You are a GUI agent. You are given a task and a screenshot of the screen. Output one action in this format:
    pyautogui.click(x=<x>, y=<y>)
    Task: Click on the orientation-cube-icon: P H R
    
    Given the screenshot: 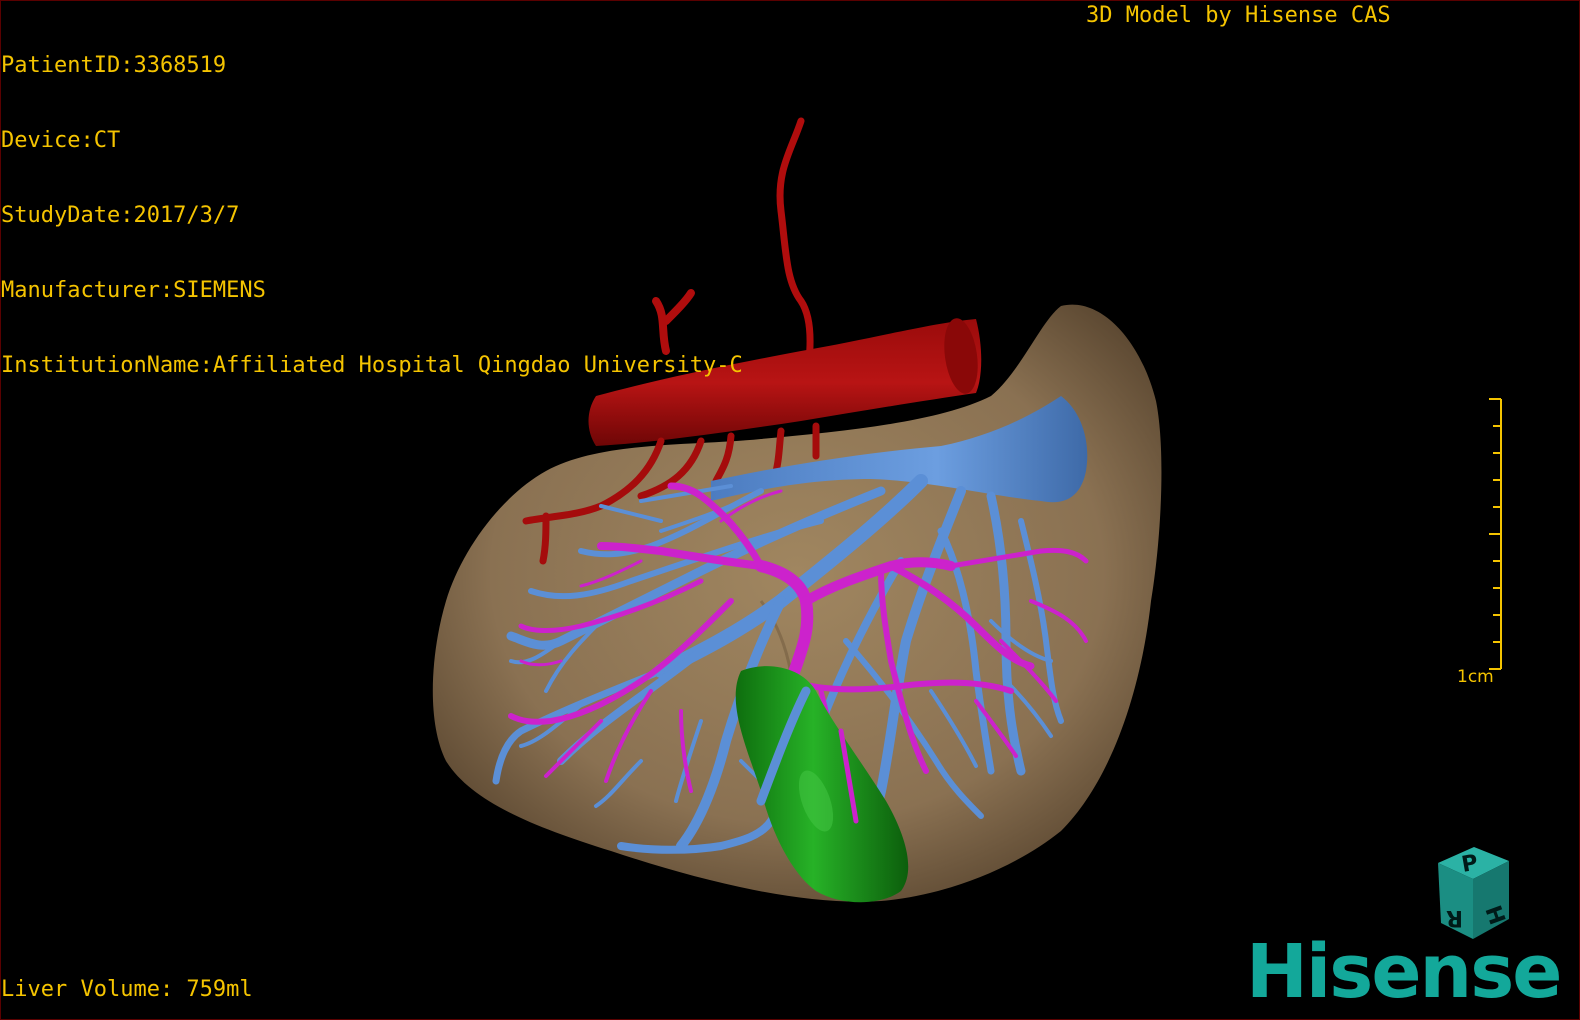 What is the action you would take?
    pyautogui.click(x=1473, y=893)
    